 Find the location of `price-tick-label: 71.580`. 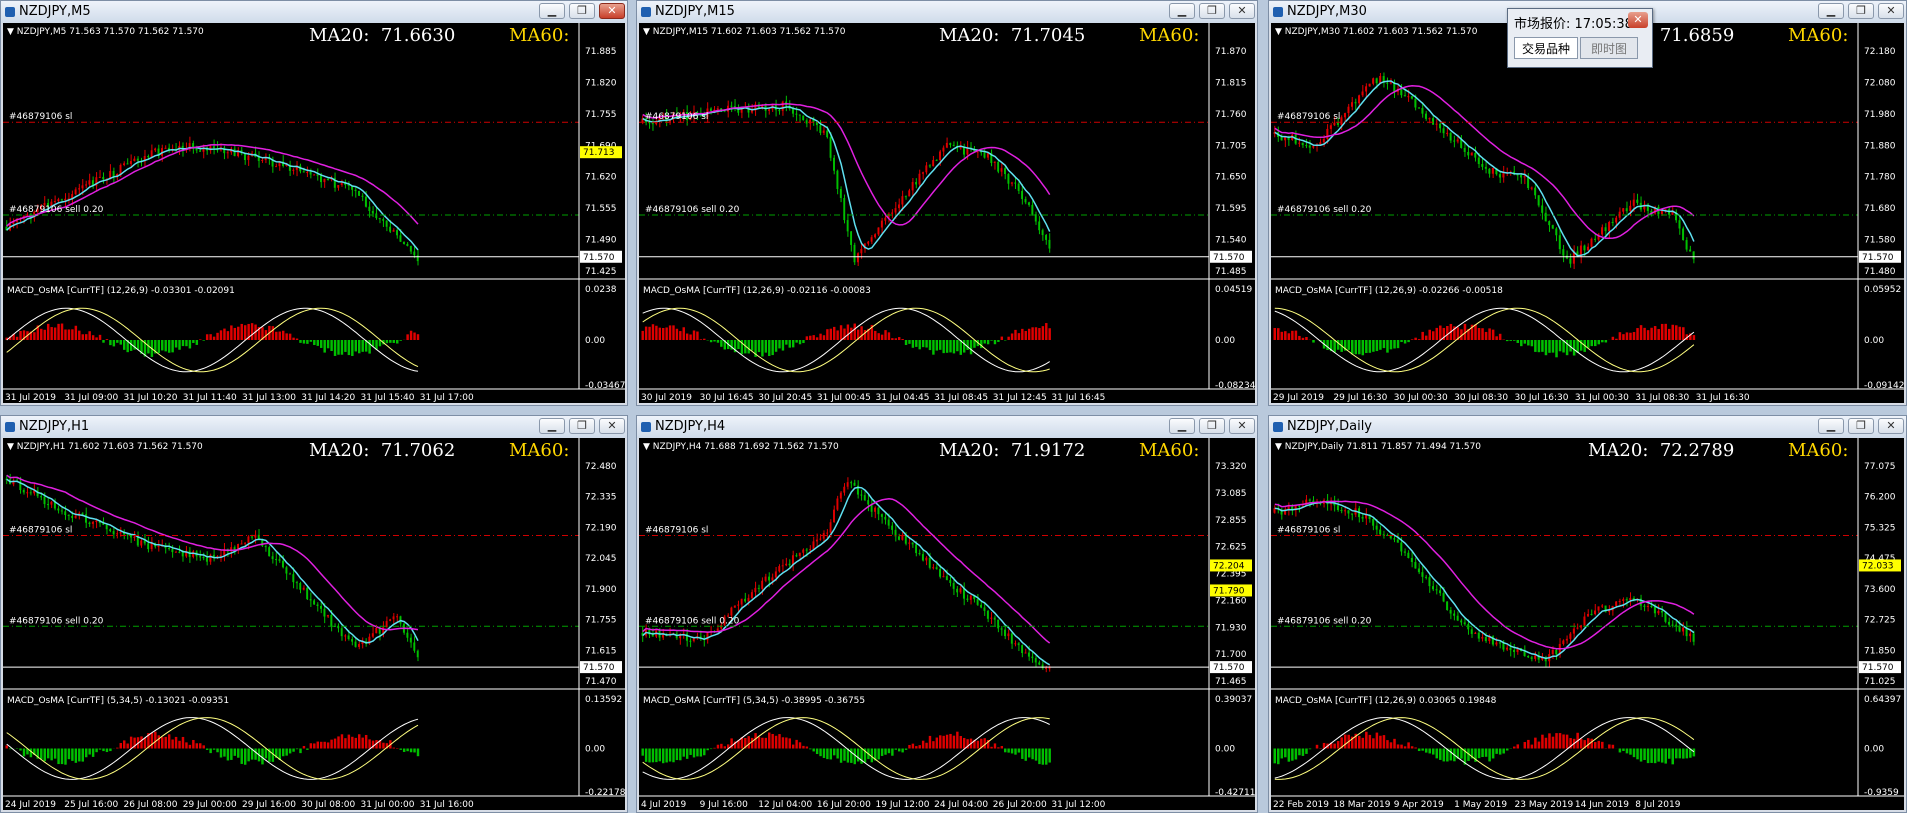

price-tick-label: 71.580 is located at coordinates (1880, 241).